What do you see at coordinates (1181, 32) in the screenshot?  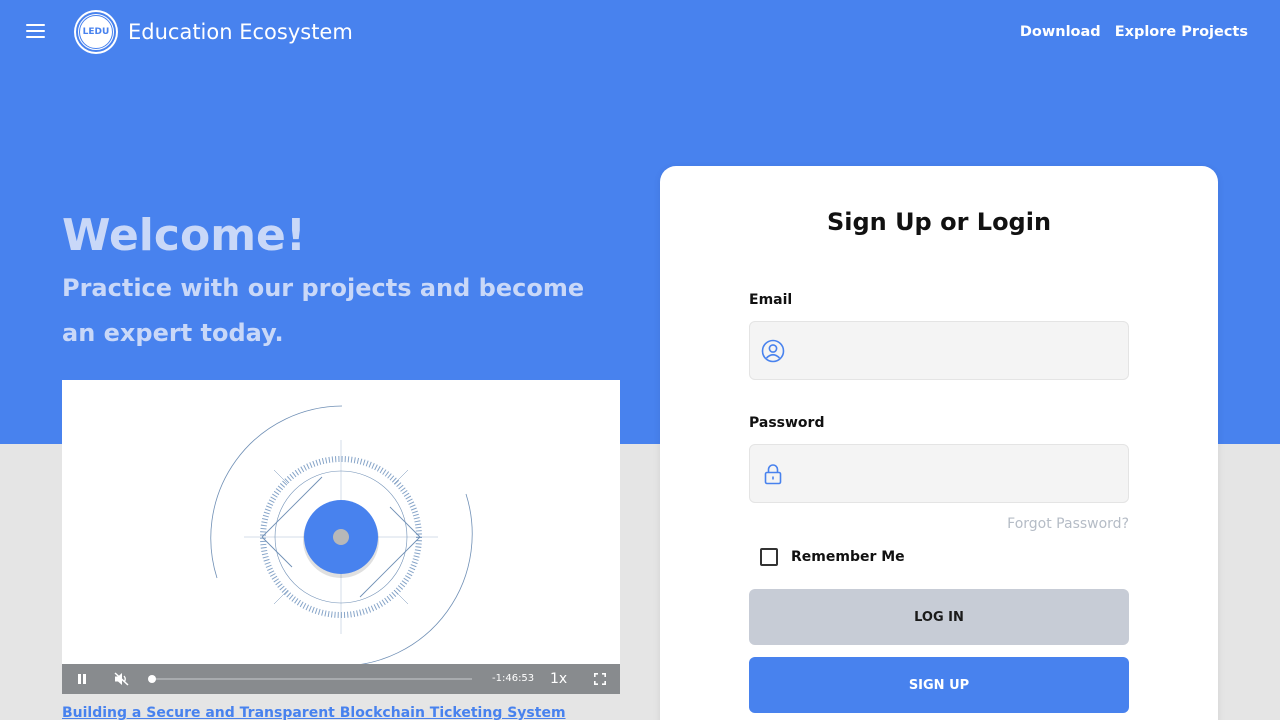 I see `nav-link-explore-projects: Explore Projects` at bounding box center [1181, 32].